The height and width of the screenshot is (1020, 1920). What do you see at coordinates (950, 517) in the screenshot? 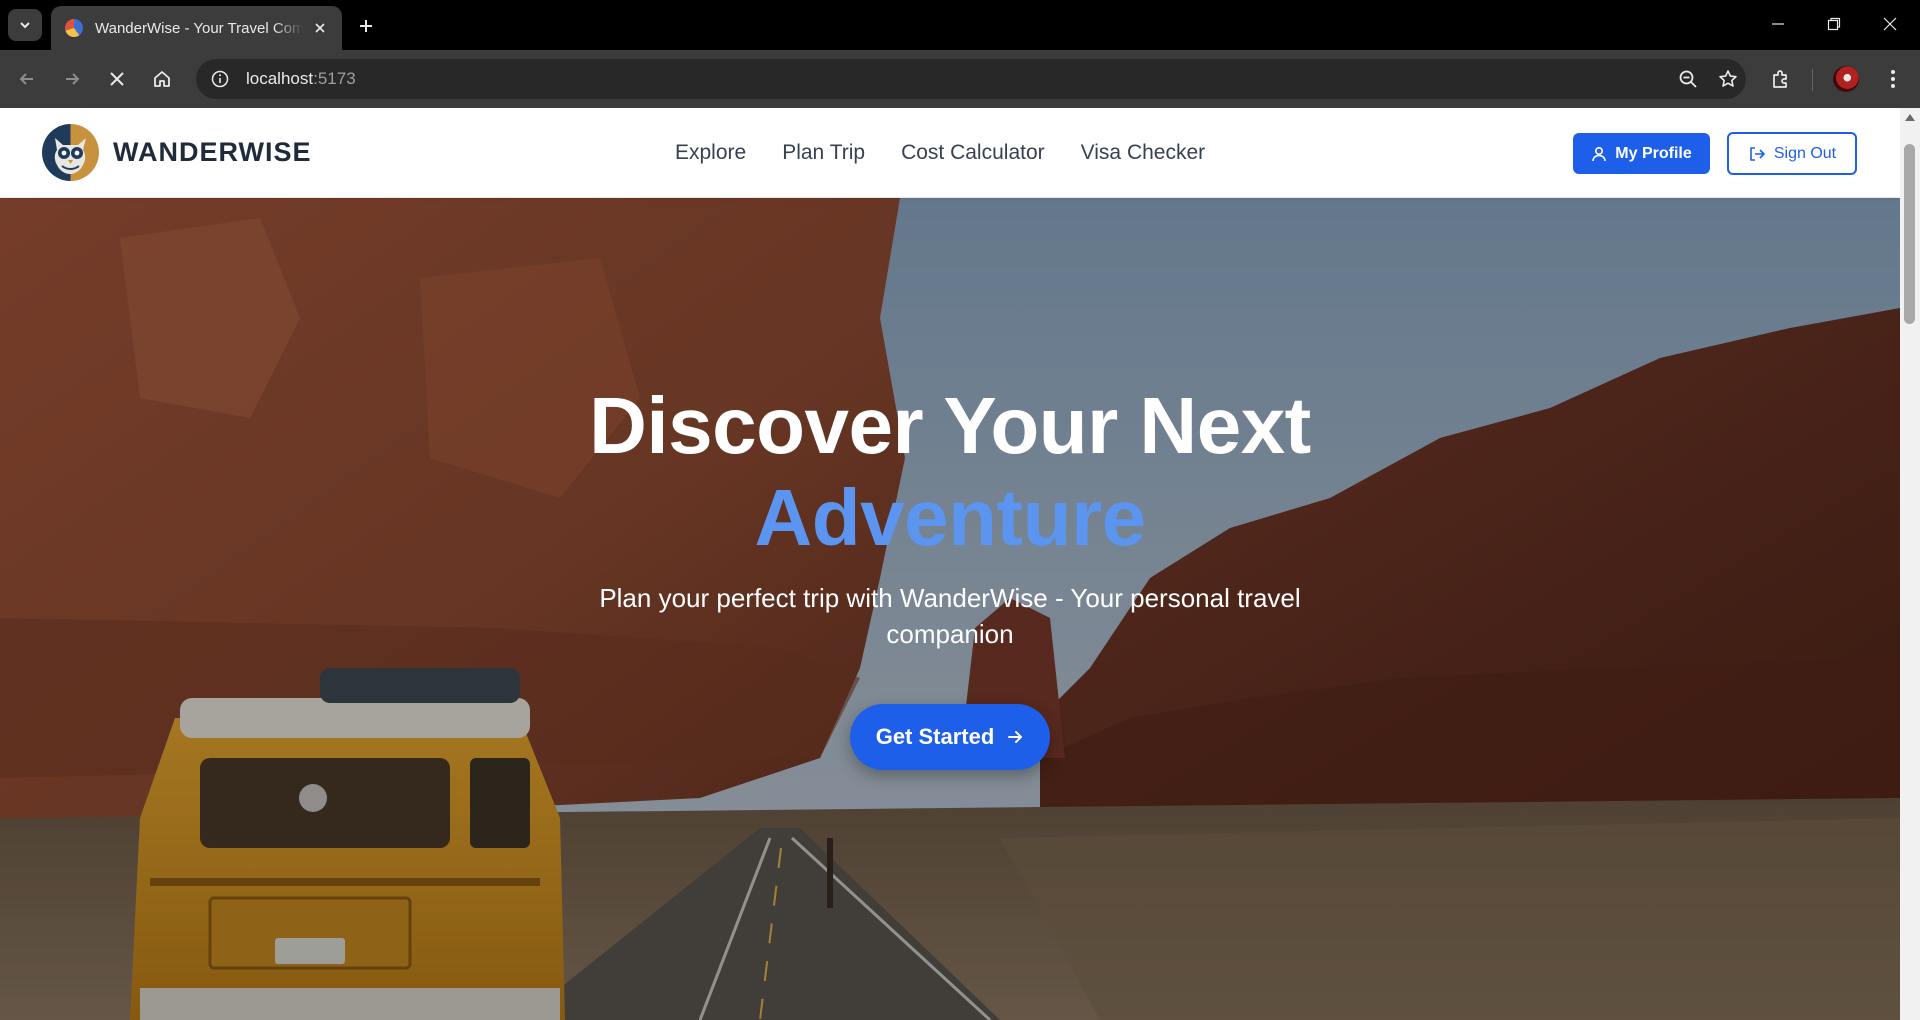
I see `hero-title-accent: Adventure` at bounding box center [950, 517].